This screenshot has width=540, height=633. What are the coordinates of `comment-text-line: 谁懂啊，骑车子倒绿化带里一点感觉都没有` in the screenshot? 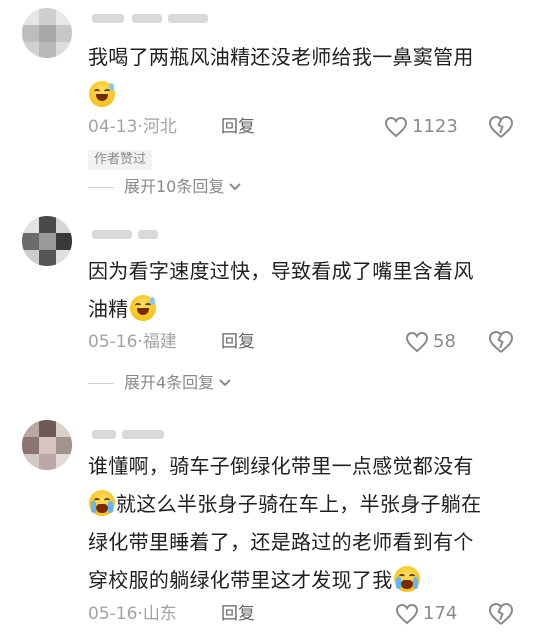 It's located at (281, 466).